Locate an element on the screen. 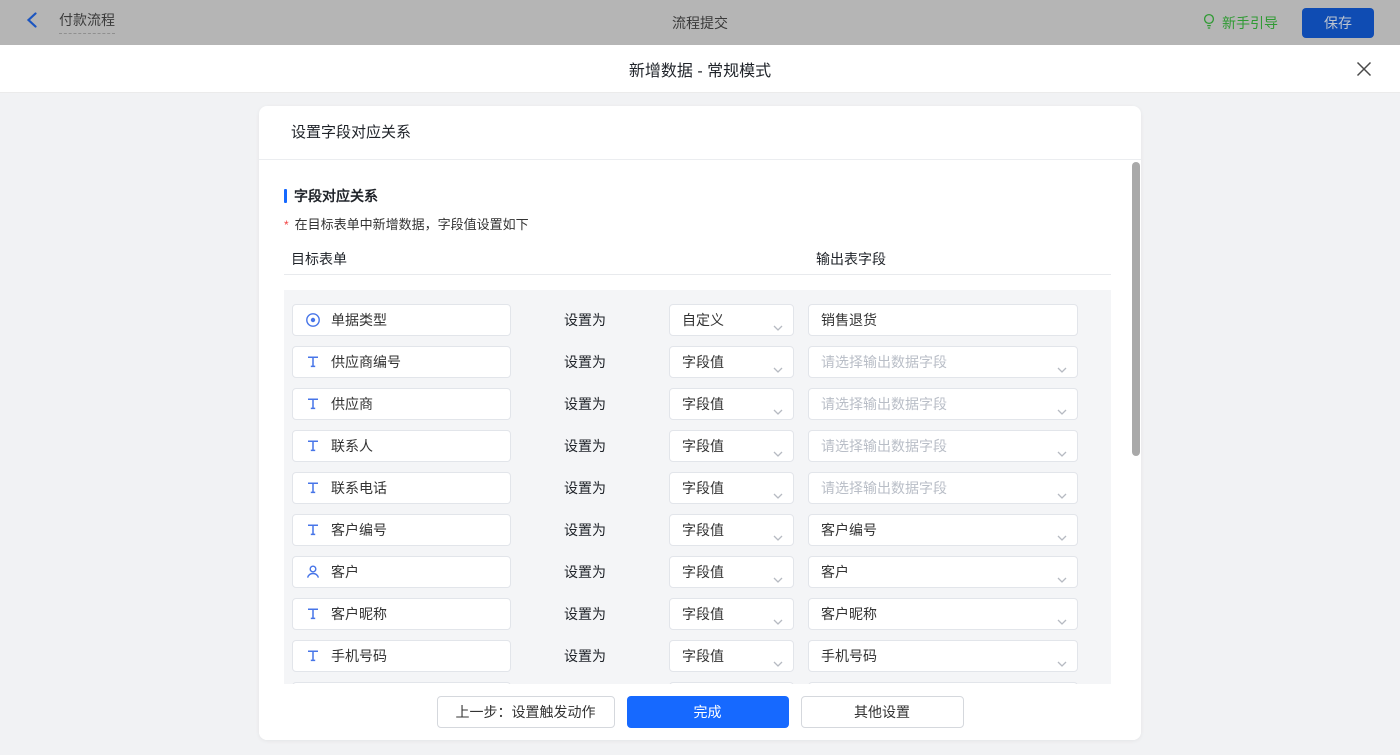  done-button: 完成 is located at coordinates (707, 712).